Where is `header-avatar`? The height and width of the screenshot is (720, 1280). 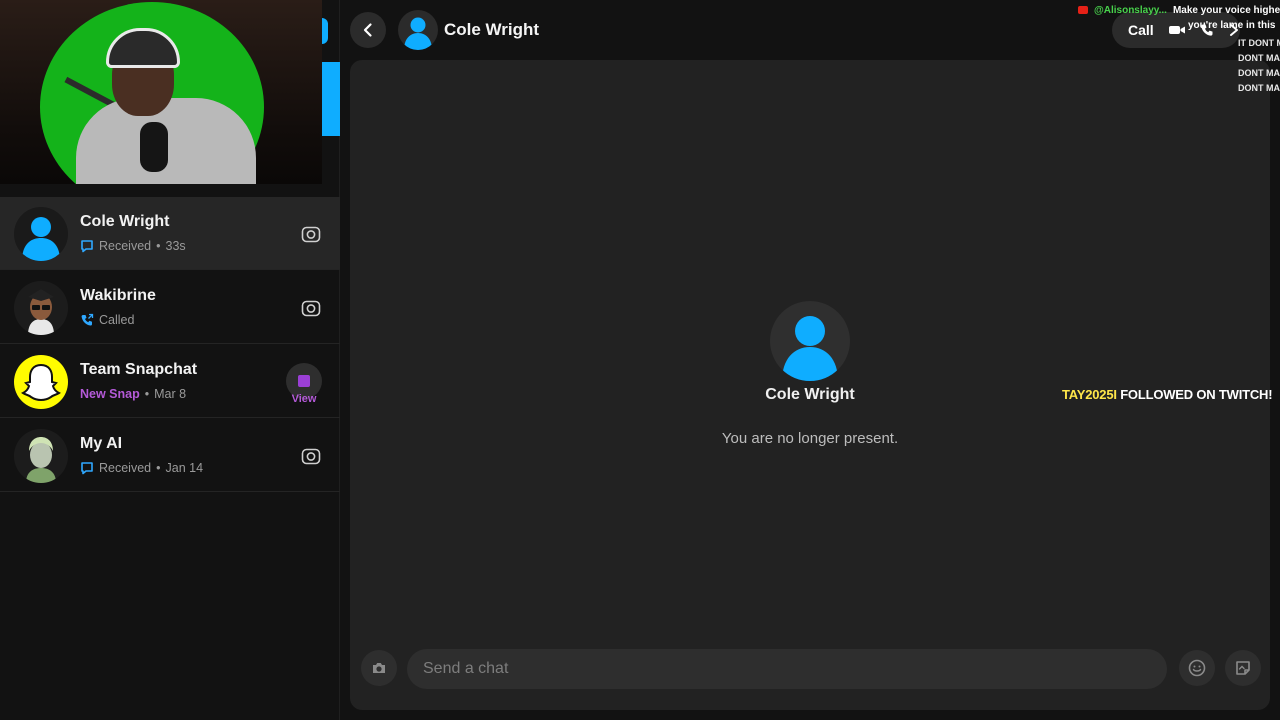
header-avatar is located at coordinates (418, 30).